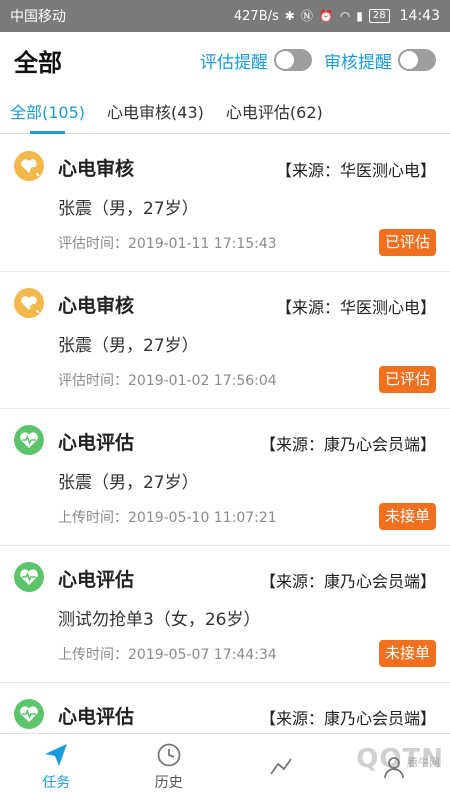 The width and height of the screenshot is (450, 800). I want to click on card-time: 上传时间：2019-05-07 17:44:34, so click(167, 655).